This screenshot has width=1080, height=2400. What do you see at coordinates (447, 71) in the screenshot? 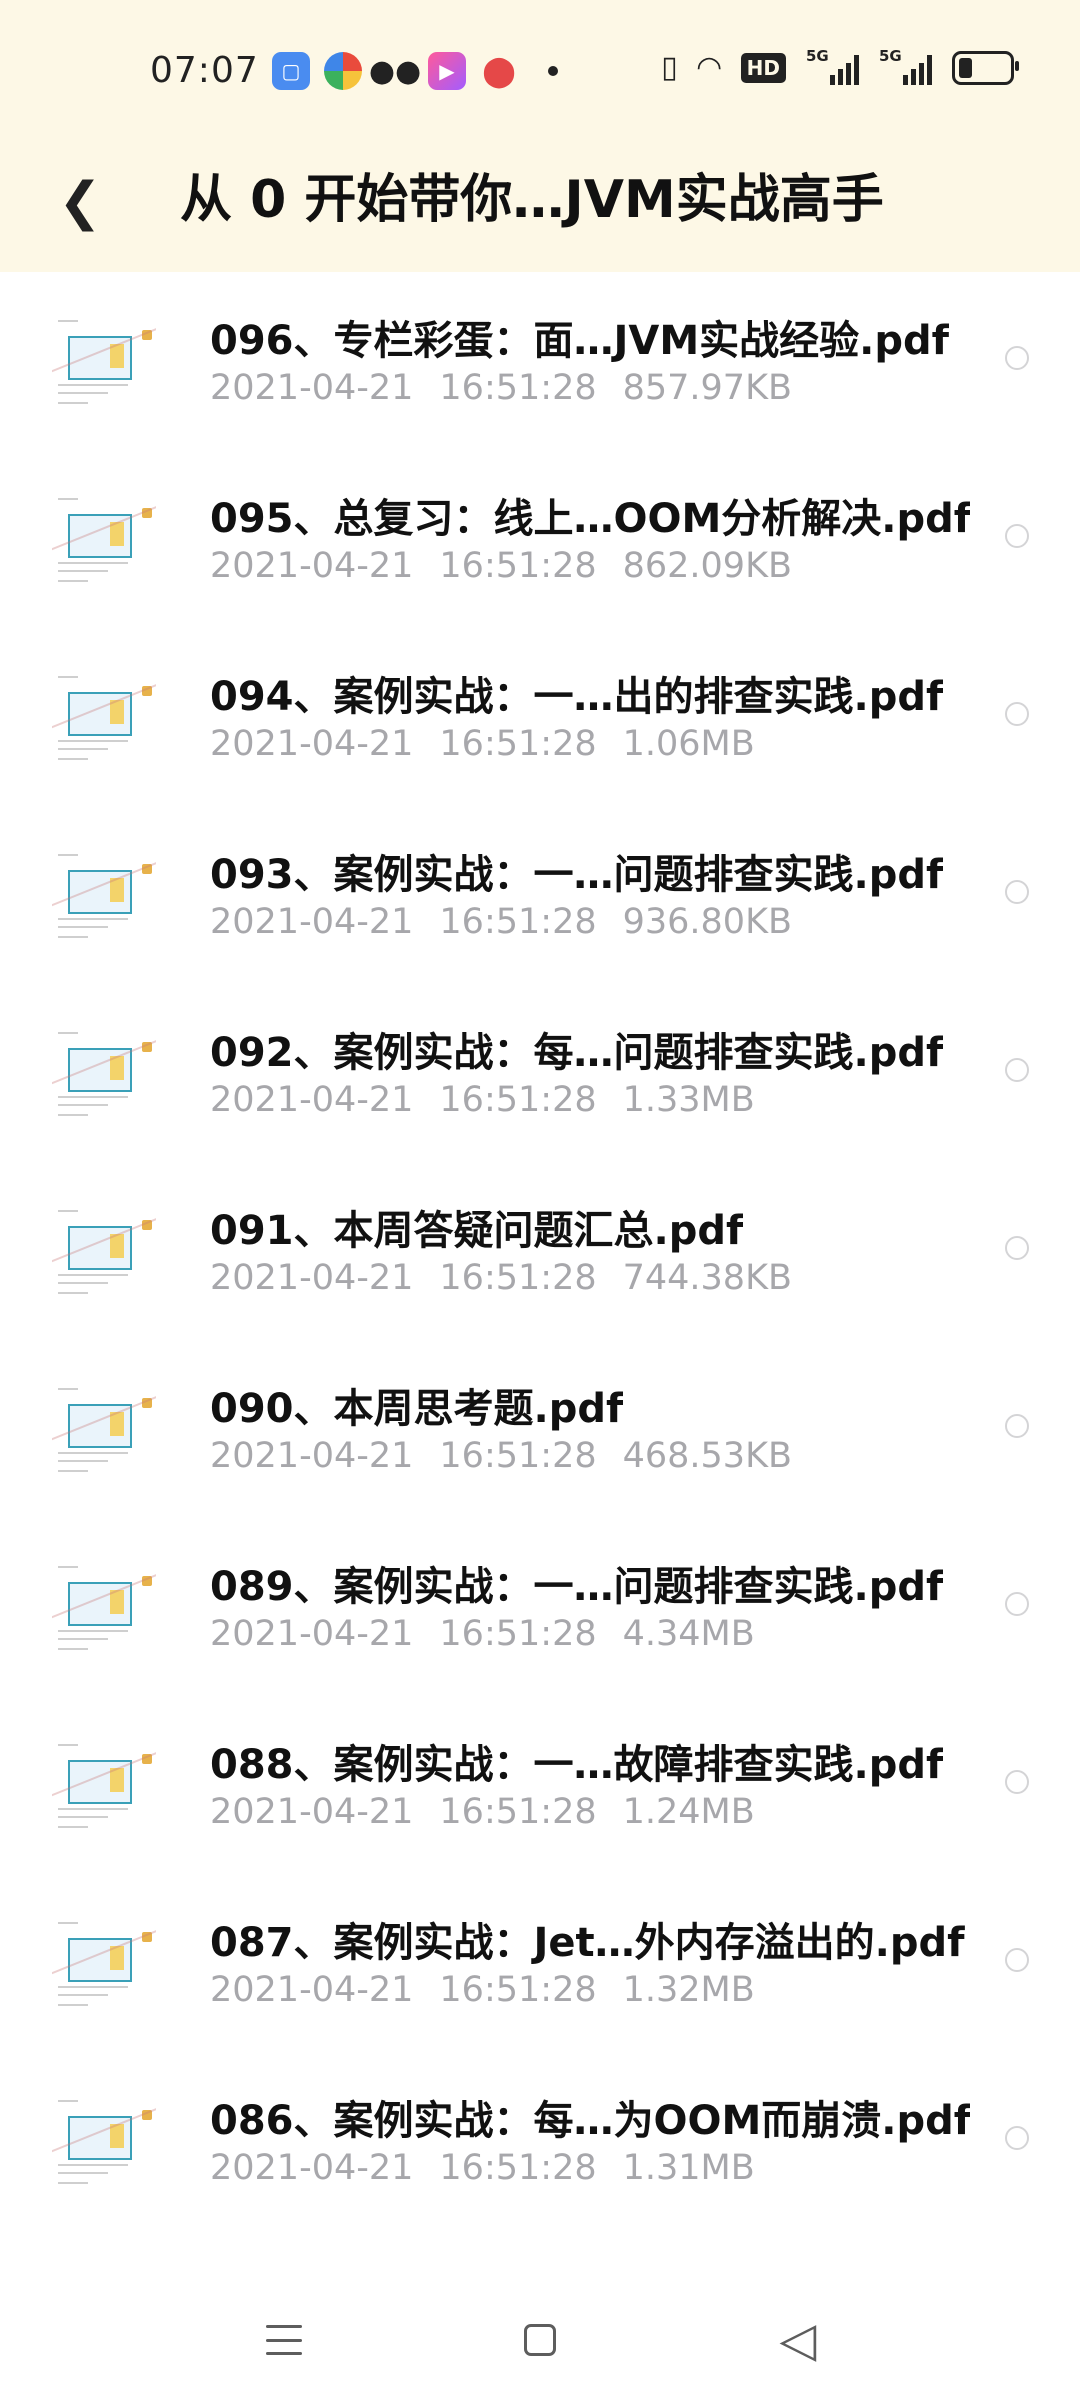
I see `video-app-icon: ▶` at bounding box center [447, 71].